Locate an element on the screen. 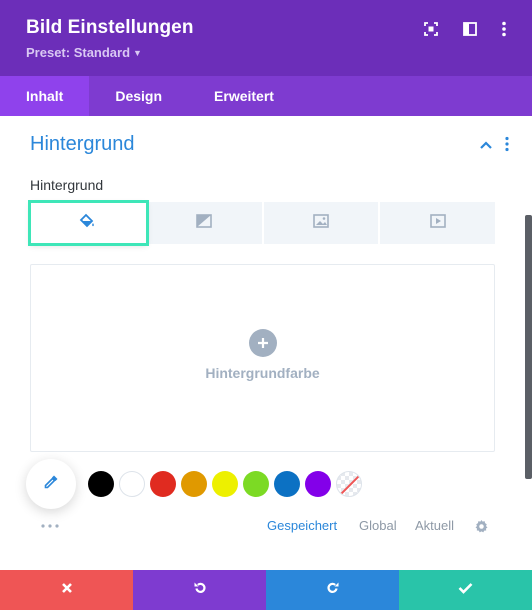 The height and width of the screenshot is (610, 532). save-button is located at coordinates (465, 590).